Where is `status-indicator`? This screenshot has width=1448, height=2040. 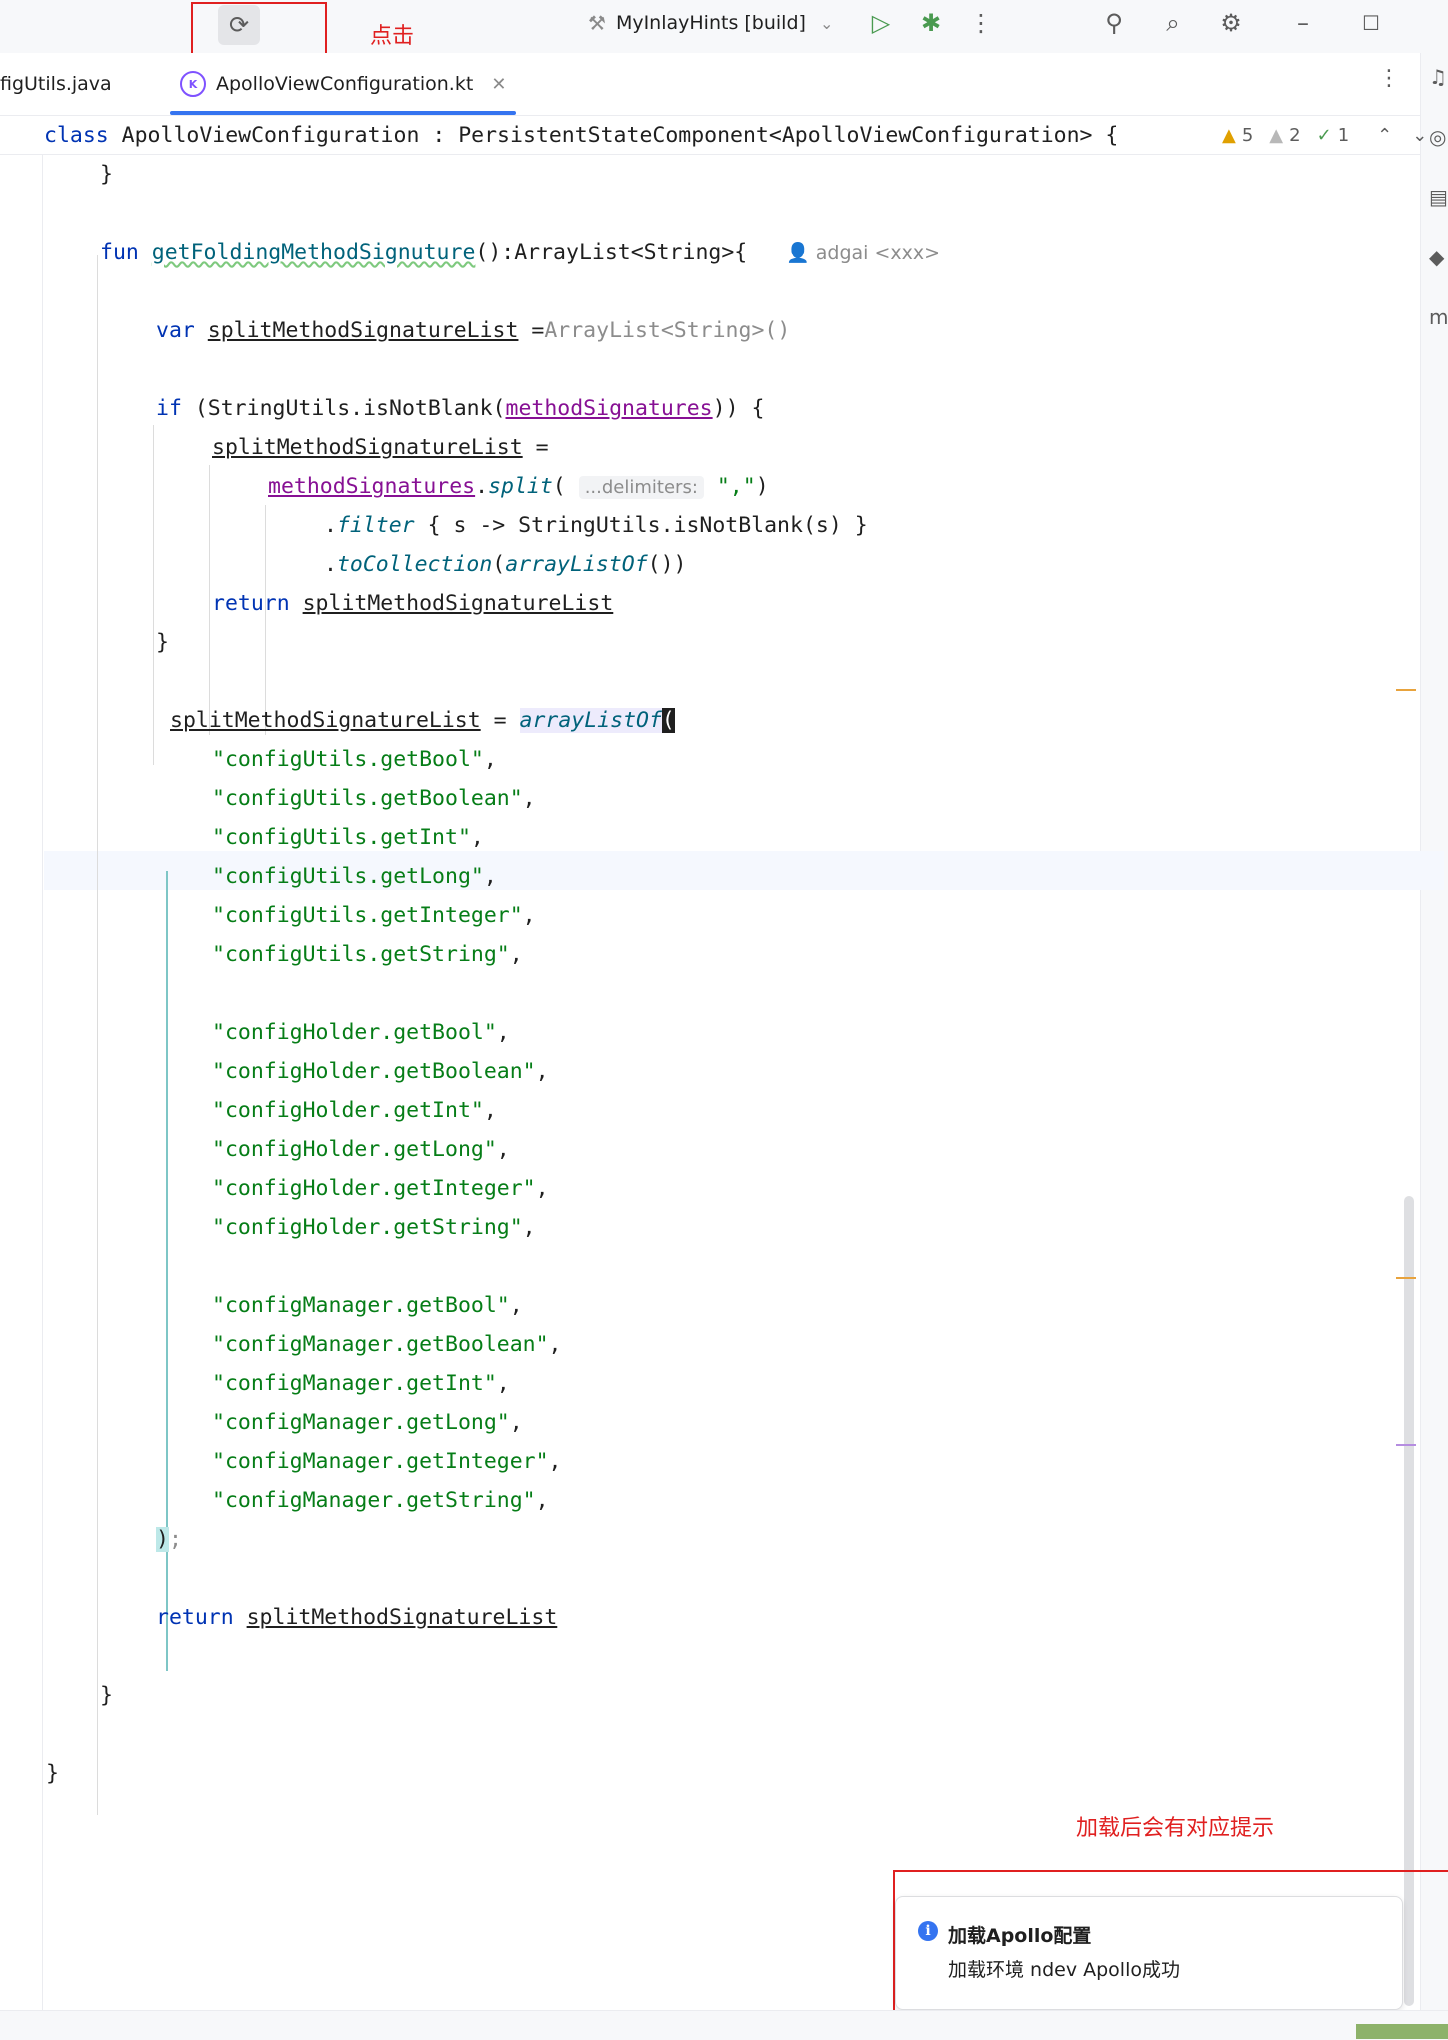
status-indicator is located at coordinates (1402, 2031).